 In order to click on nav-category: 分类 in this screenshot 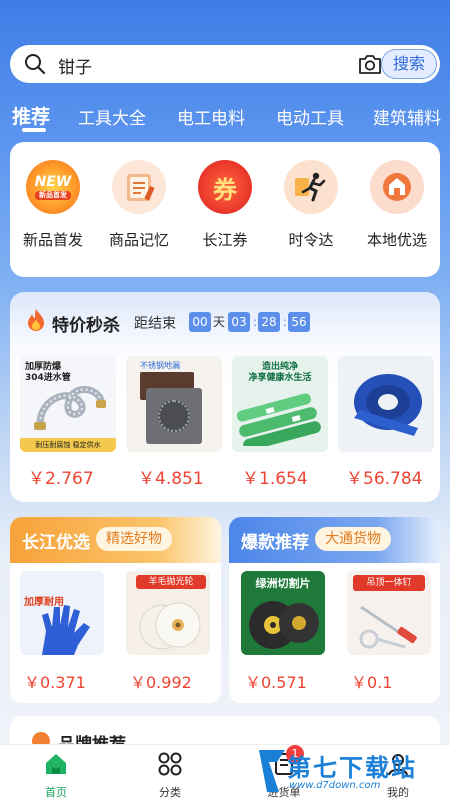, I will do `click(170, 775)`.